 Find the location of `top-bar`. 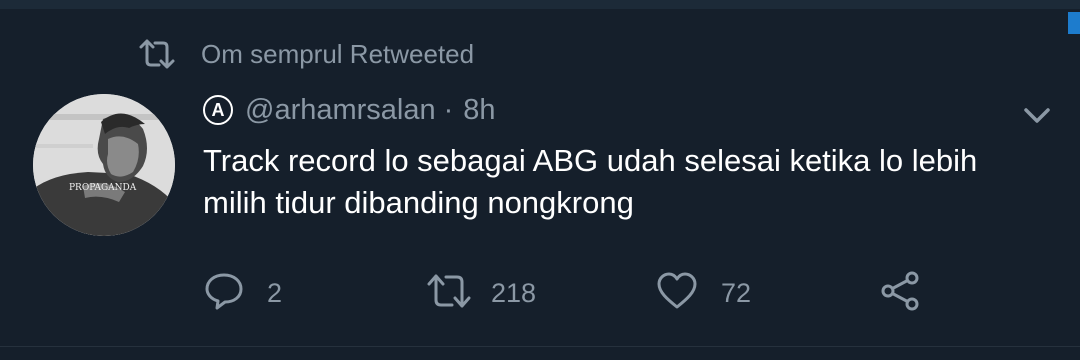

top-bar is located at coordinates (540, 4).